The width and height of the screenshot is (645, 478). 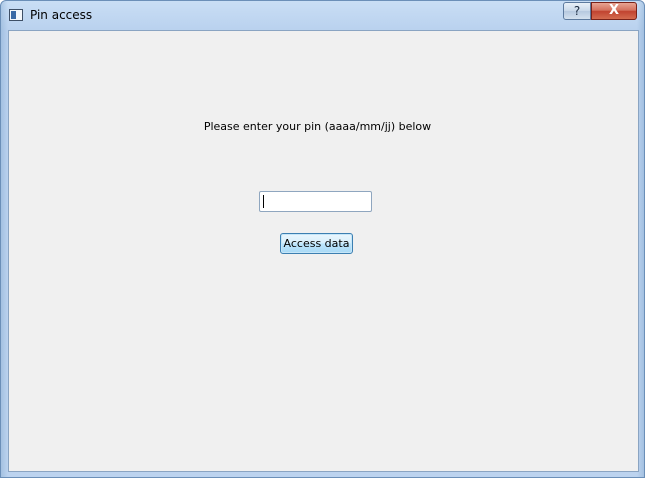 What do you see at coordinates (263, 201) in the screenshot?
I see `text-caret` at bounding box center [263, 201].